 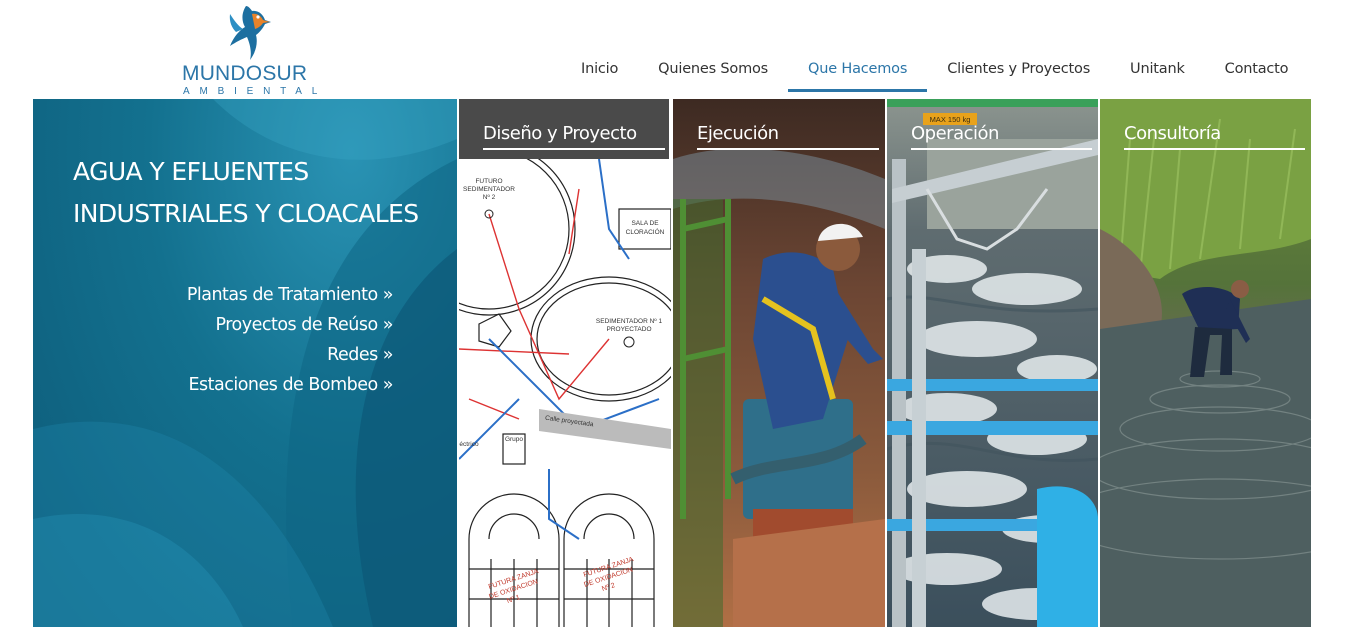 What do you see at coordinates (645, 231) in the screenshot?
I see `plan-label-cloracion: CLORACIÓN` at bounding box center [645, 231].